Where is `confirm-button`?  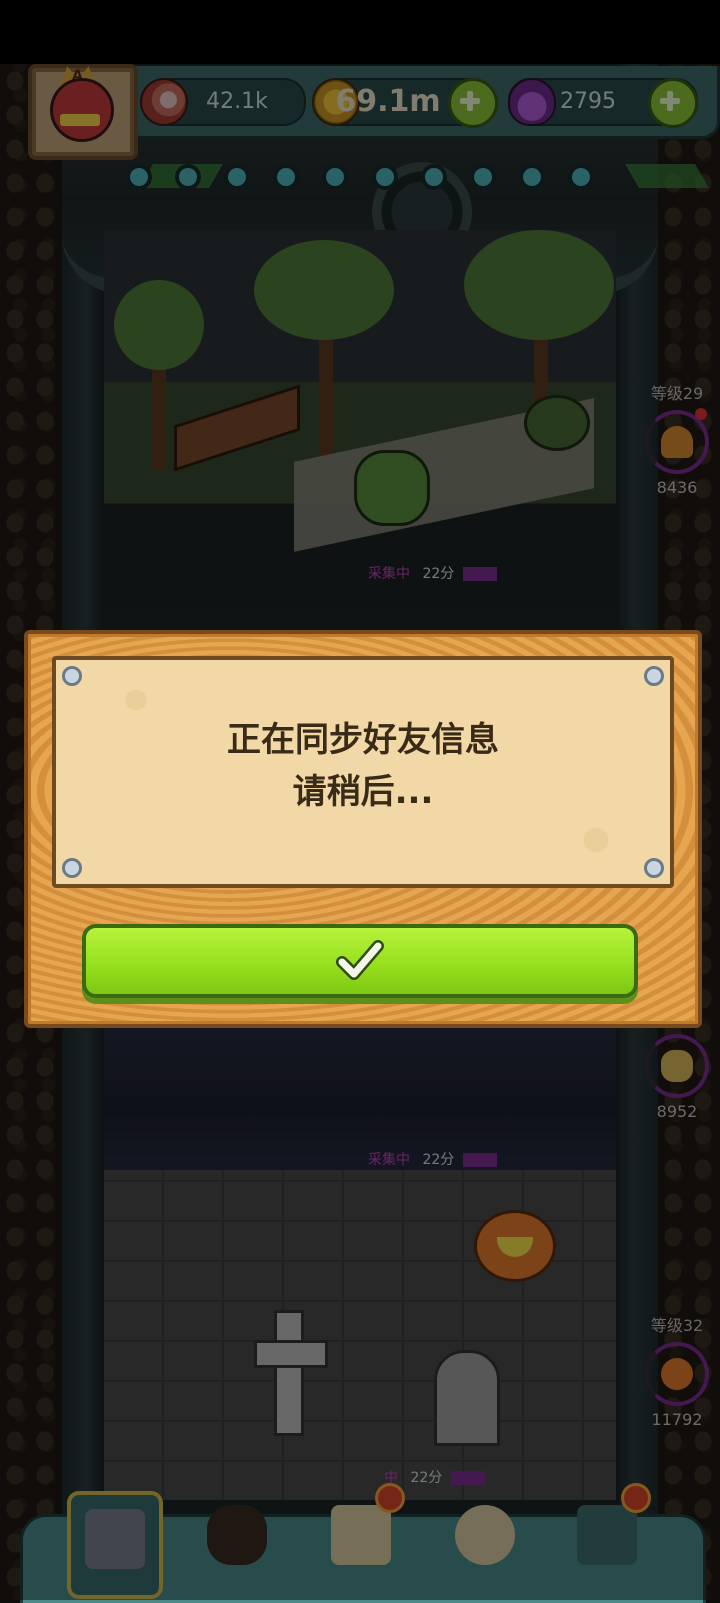 confirm-button is located at coordinates (360, 961).